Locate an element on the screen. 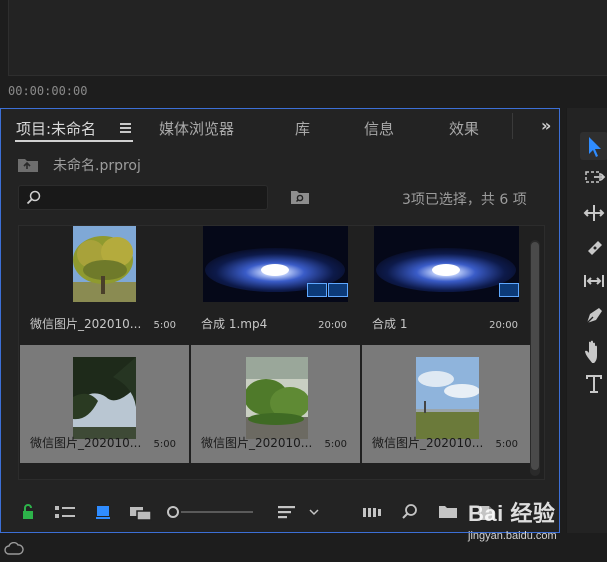  watermark-url: jingyan.baidu.com is located at coordinates (512, 536).